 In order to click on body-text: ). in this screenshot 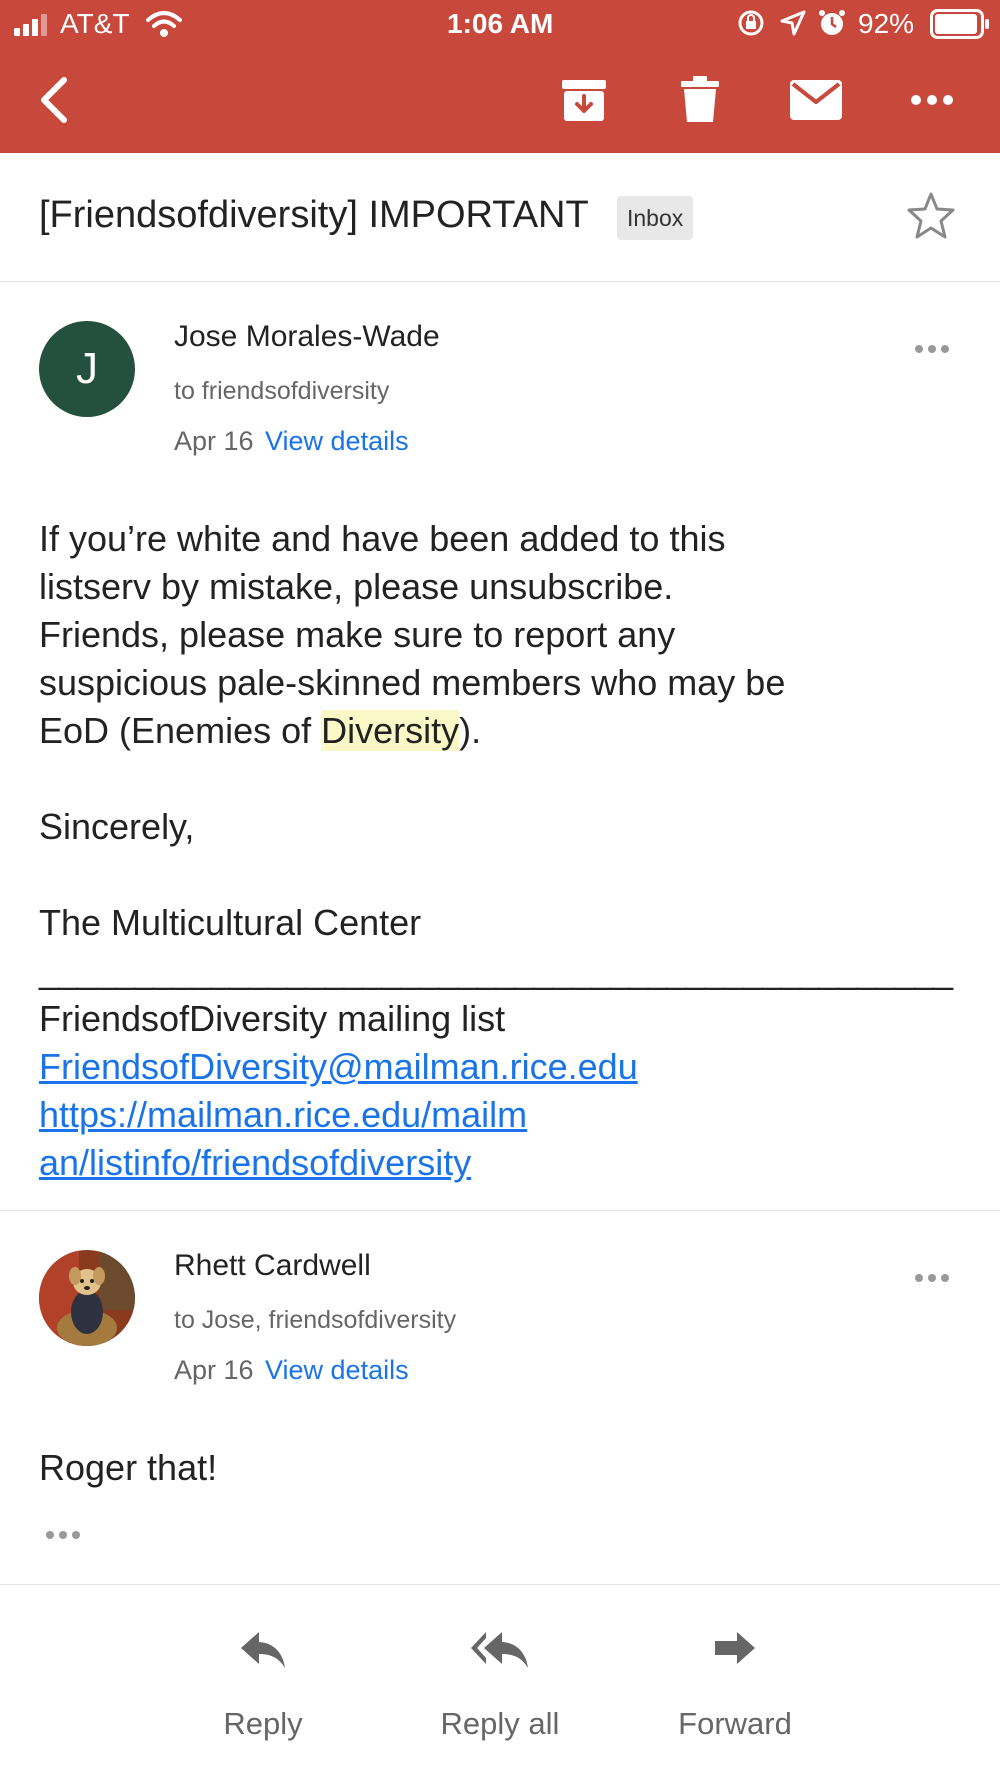, I will do `click(470, 730)`.